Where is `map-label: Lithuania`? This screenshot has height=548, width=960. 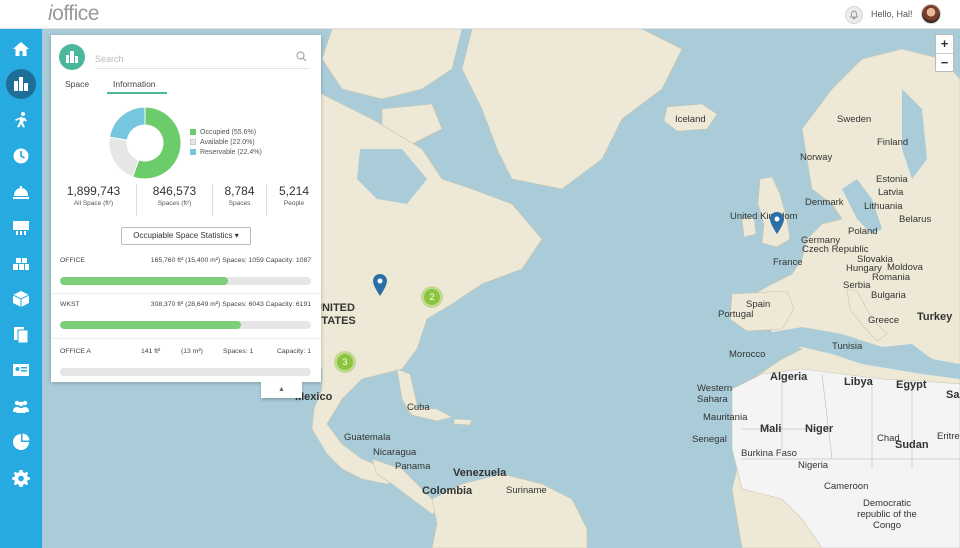 map-label: Lithuania is located at coordinates (883, 206).